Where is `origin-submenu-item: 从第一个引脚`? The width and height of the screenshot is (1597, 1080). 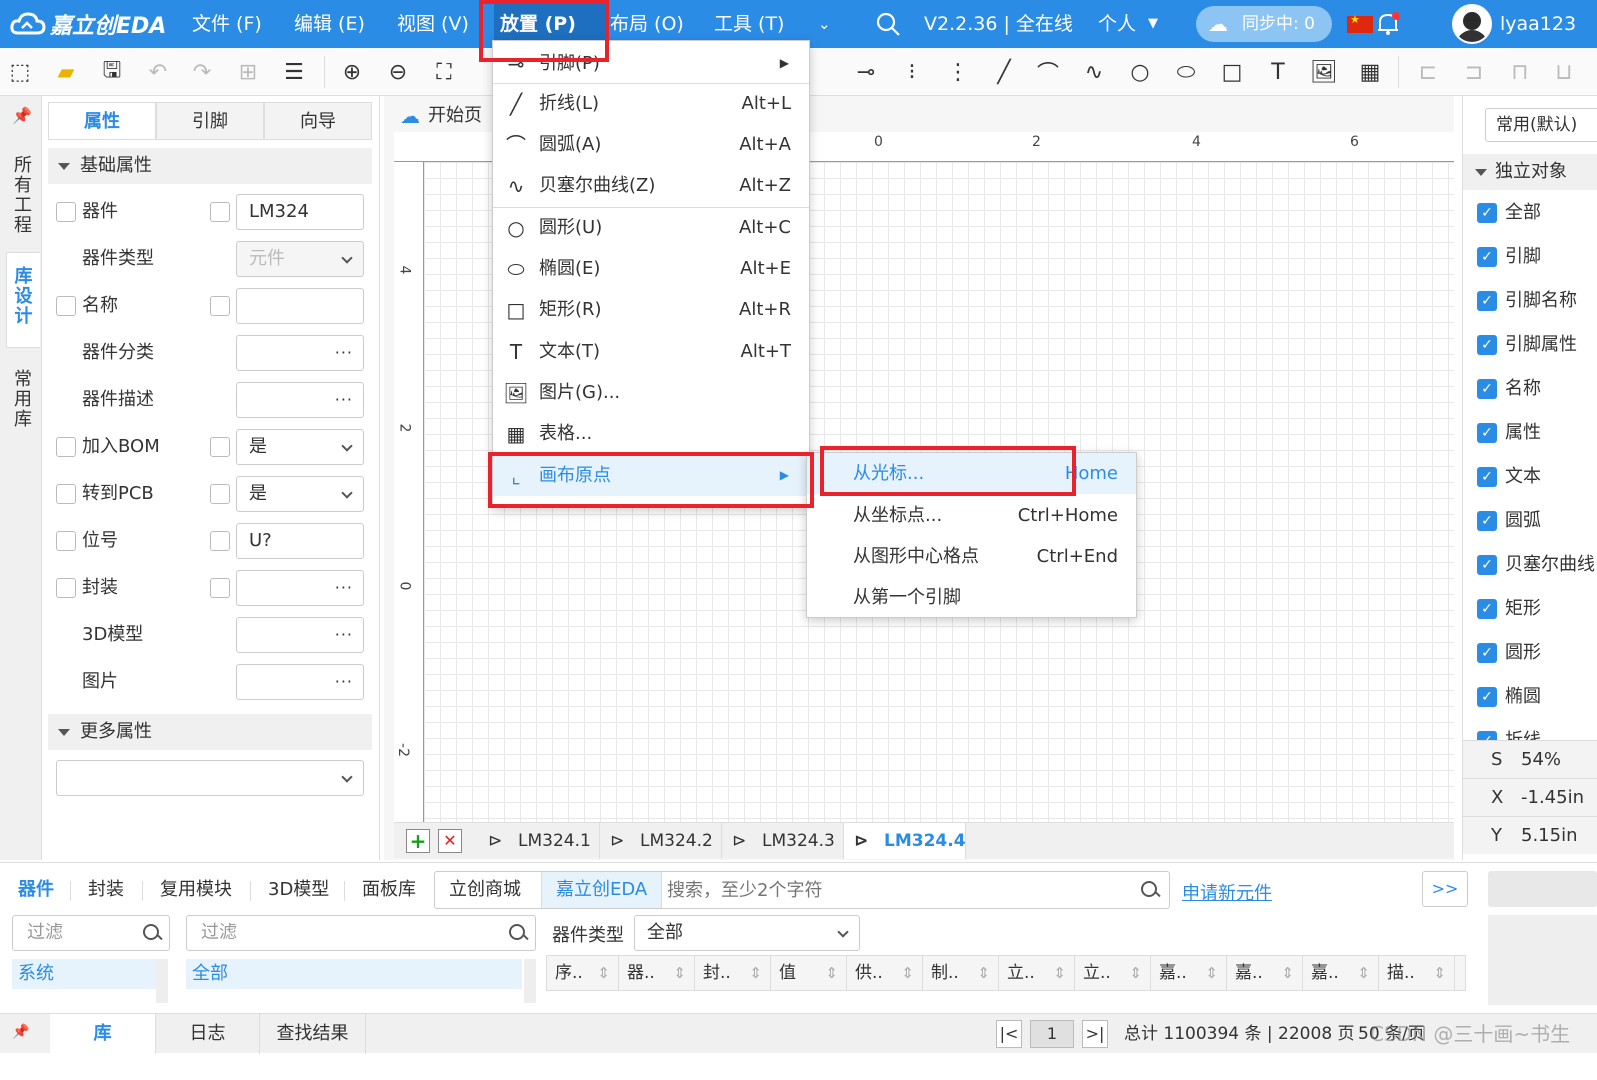
origin-submenu-item: 从第一个引脚 is located at coordinates (971, 597).